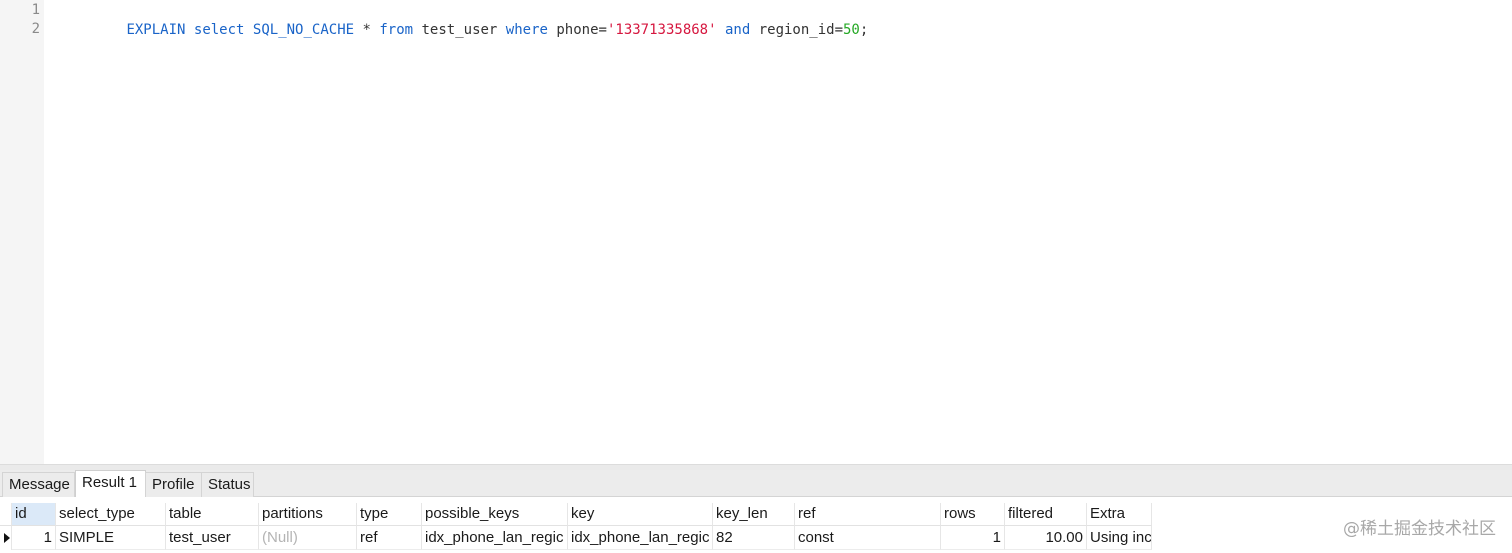 Image resolution: width=1512 pixels, height=553 pixels. I want to click on token-star: *, so click(367, 30).